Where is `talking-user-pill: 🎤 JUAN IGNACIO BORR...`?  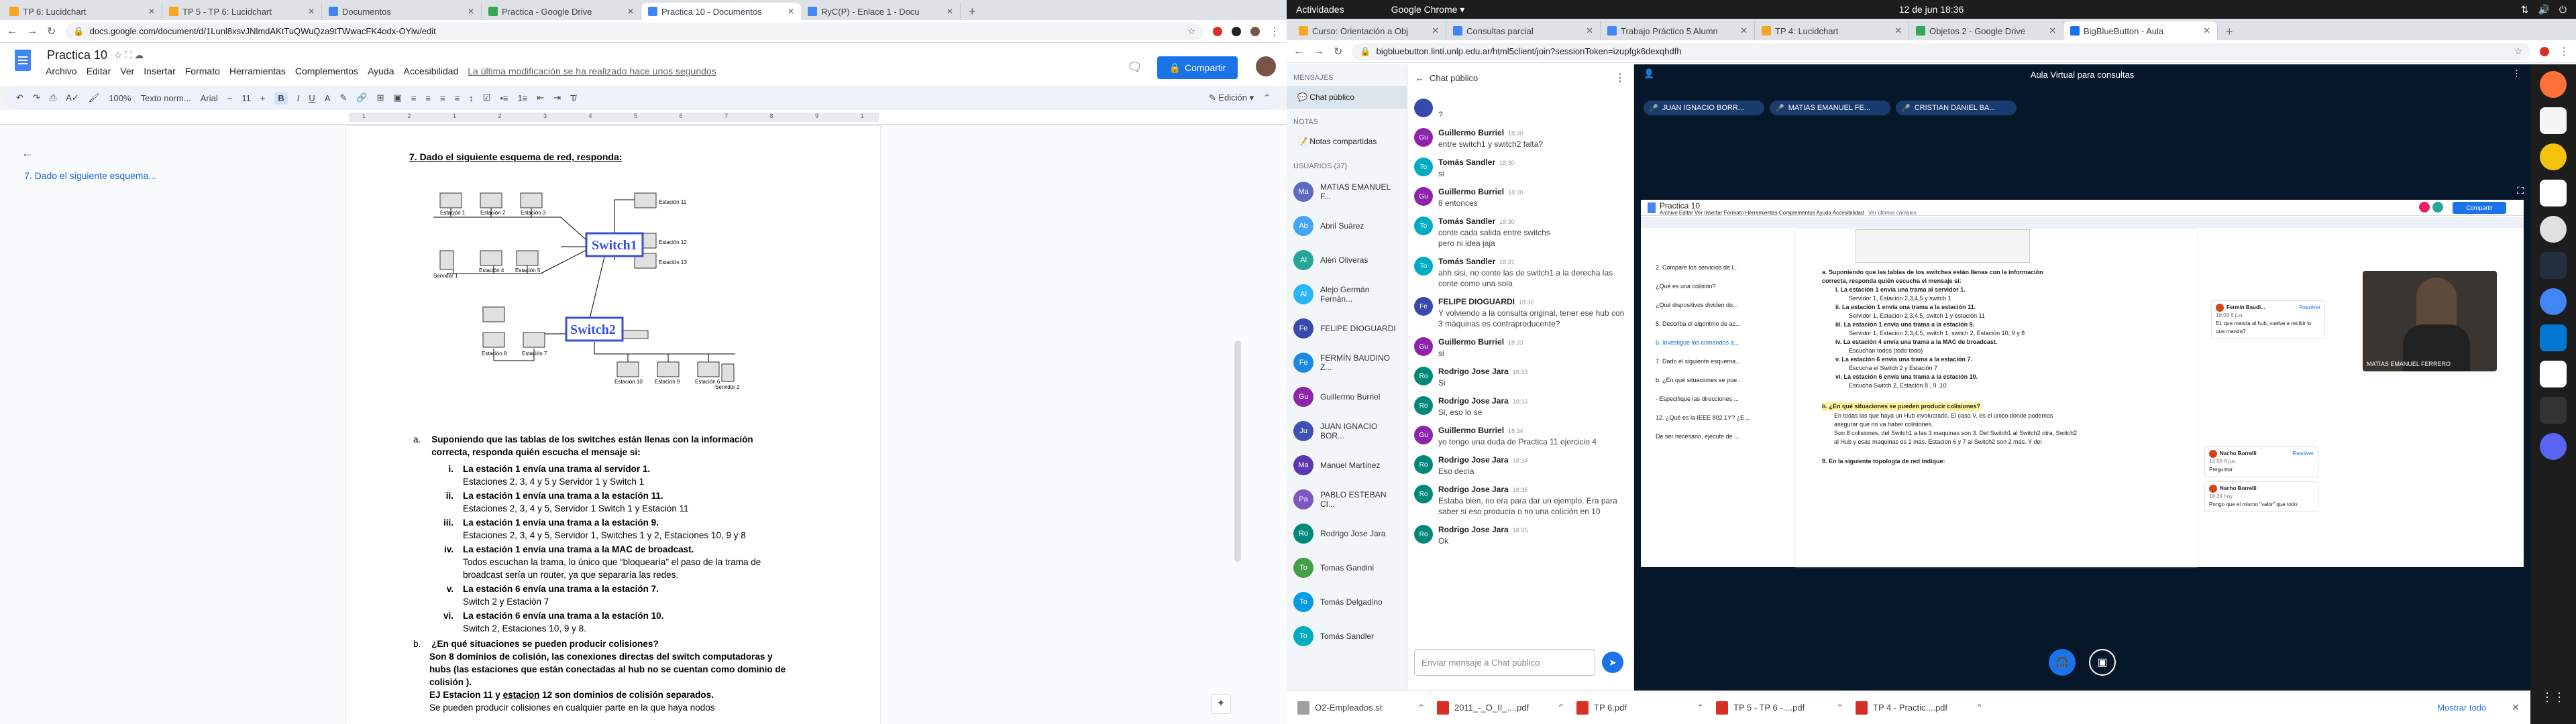
talking-user-pill: 🎤 JUAN IGNACIO BORR... is located at coordinates (1704, 108).